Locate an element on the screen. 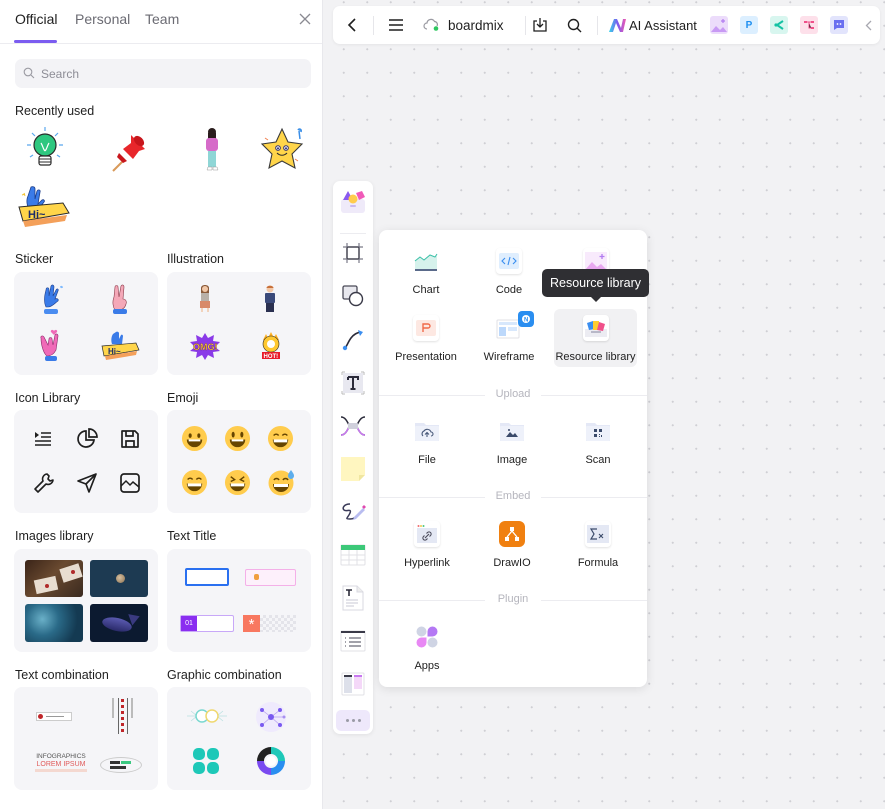 This screenshot has height=809, width=885. mindmap-icon is located at coordinates (779, 25).